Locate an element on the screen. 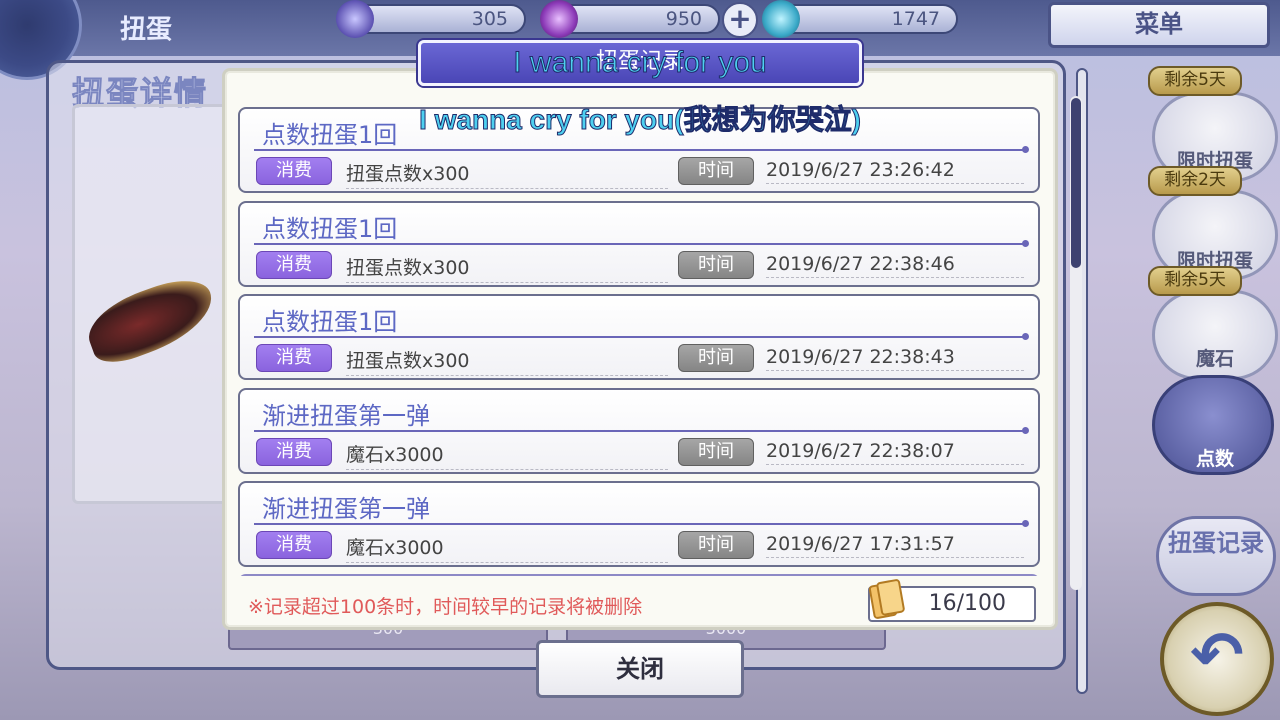 The image size is (1280, 720). dialog-scrollbar-thumb is located at coordinates (1076, 183).